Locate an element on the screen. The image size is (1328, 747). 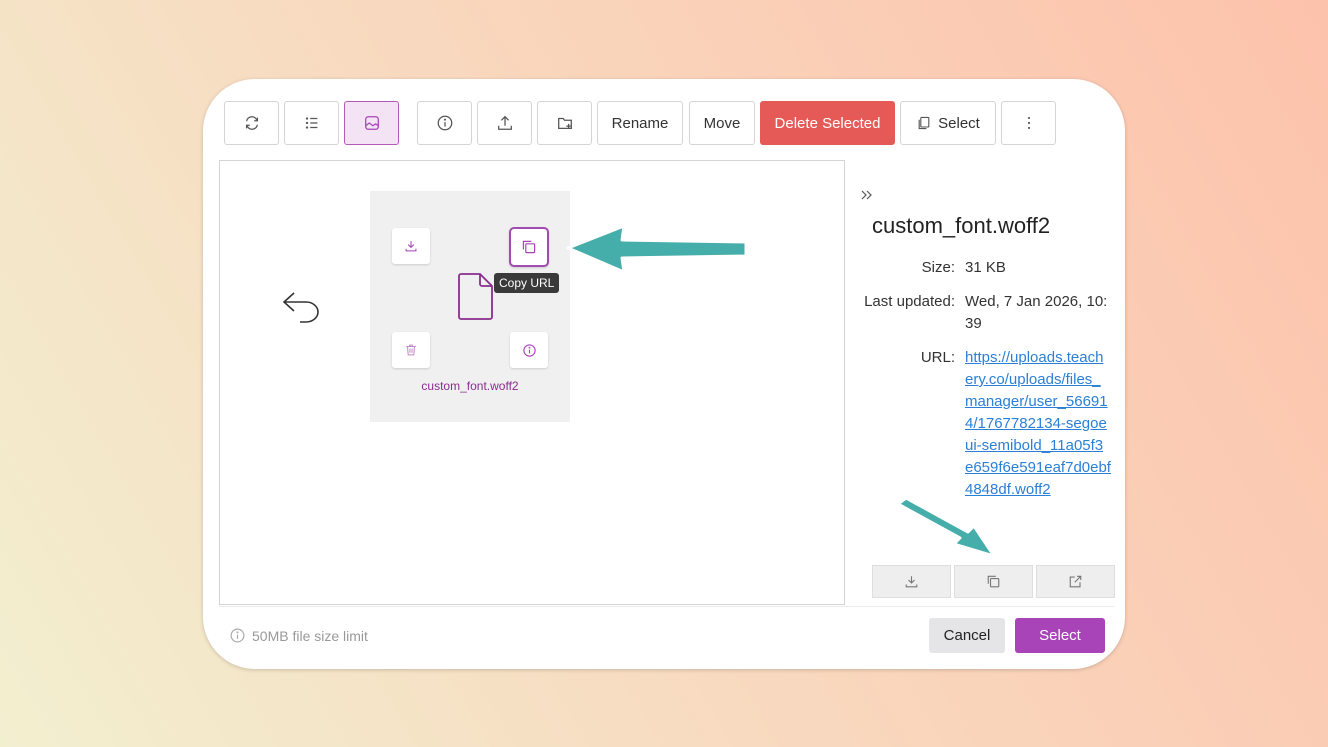
file-name-label: custom_font.woff2 is located at coordinates (470, 386).